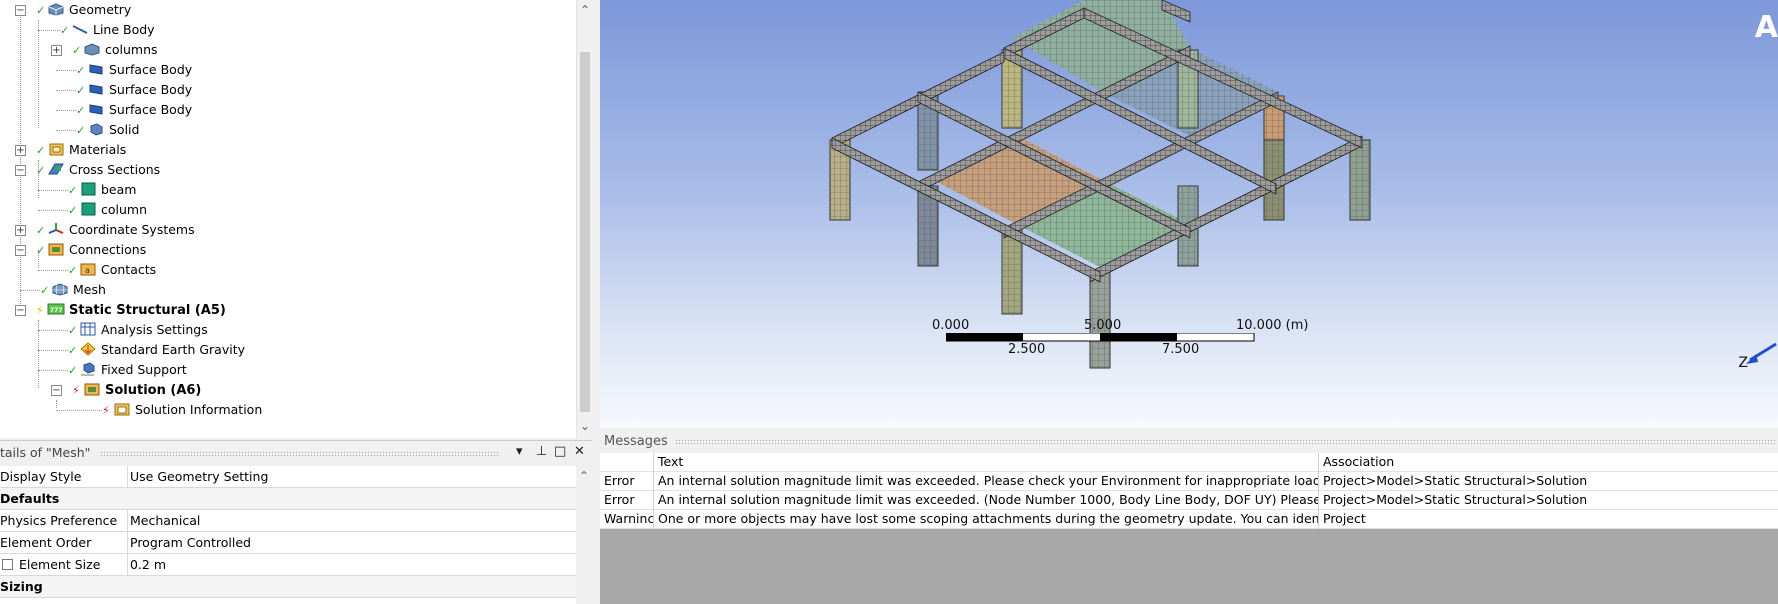 This screenshot has width=1778, height=604. I want to click on gravity-icon, so click(88, 349).